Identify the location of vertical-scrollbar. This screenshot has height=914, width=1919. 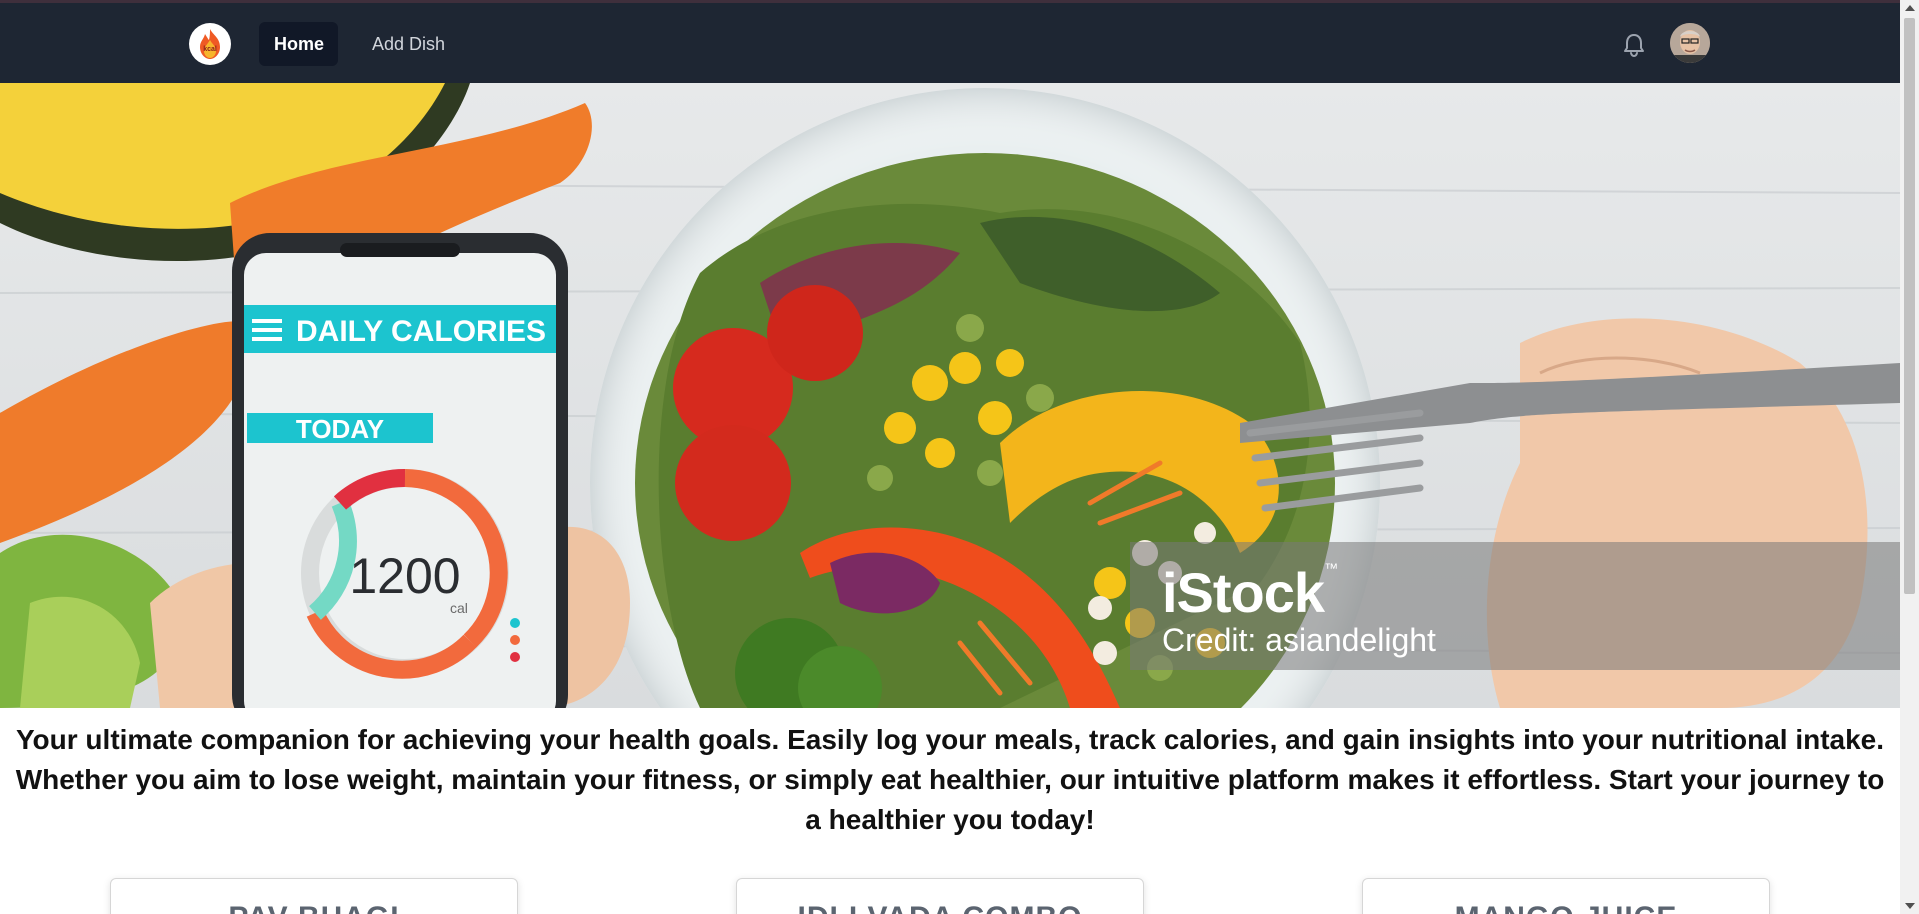
(1909, 457).